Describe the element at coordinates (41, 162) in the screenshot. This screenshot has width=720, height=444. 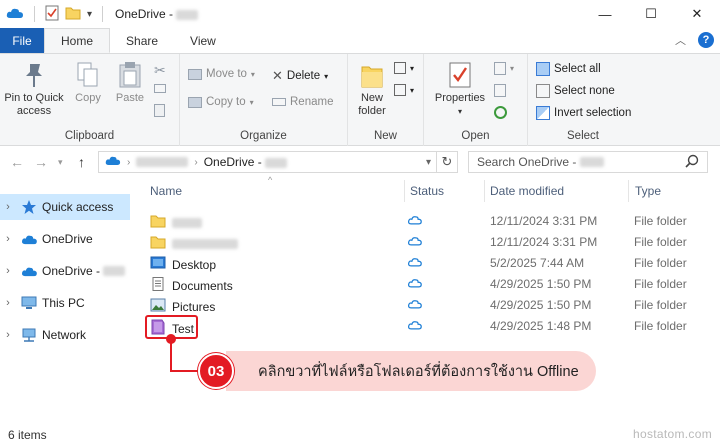
I see `forward-arrow-icon: →` at that location.